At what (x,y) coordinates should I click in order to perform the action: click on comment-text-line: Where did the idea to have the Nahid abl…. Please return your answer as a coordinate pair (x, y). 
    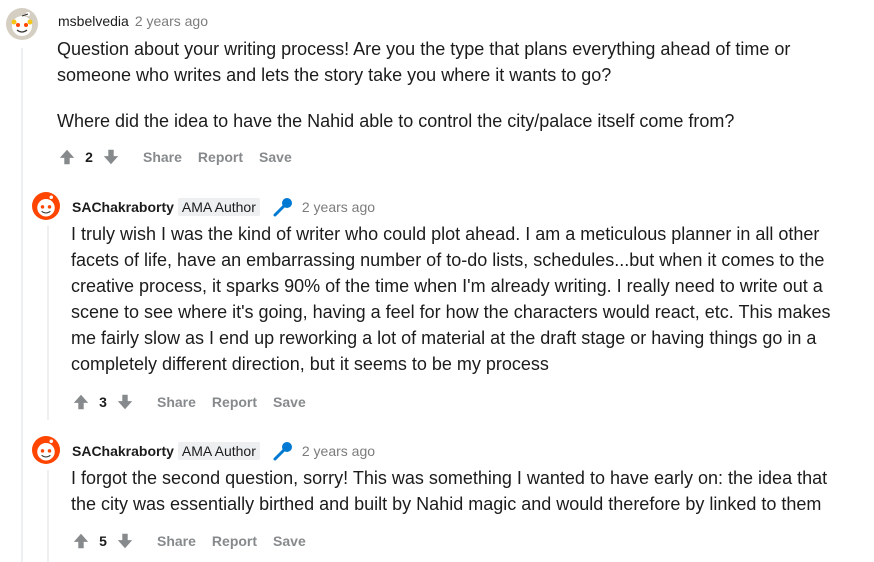
    Looking at the image, I should click on (396, 121).